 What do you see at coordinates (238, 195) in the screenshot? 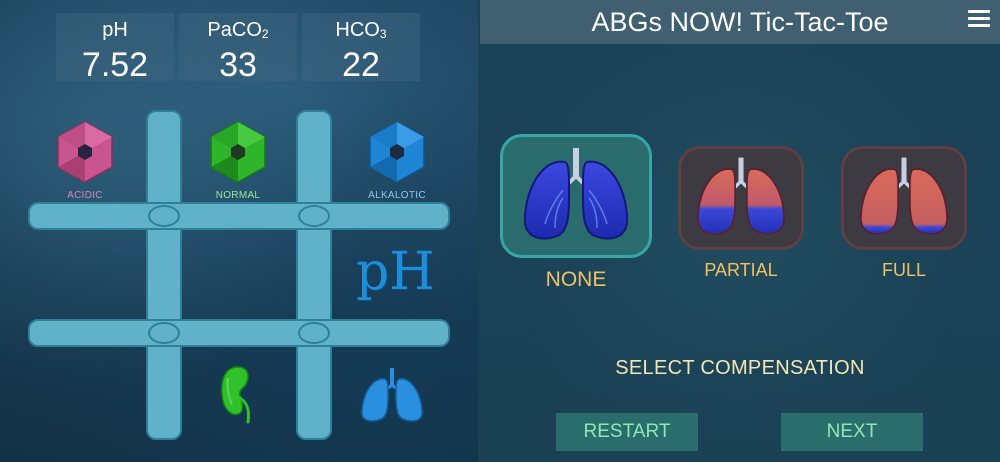
I see `cell-normal-caption: NORMAL` at bounding box center [238, 195].